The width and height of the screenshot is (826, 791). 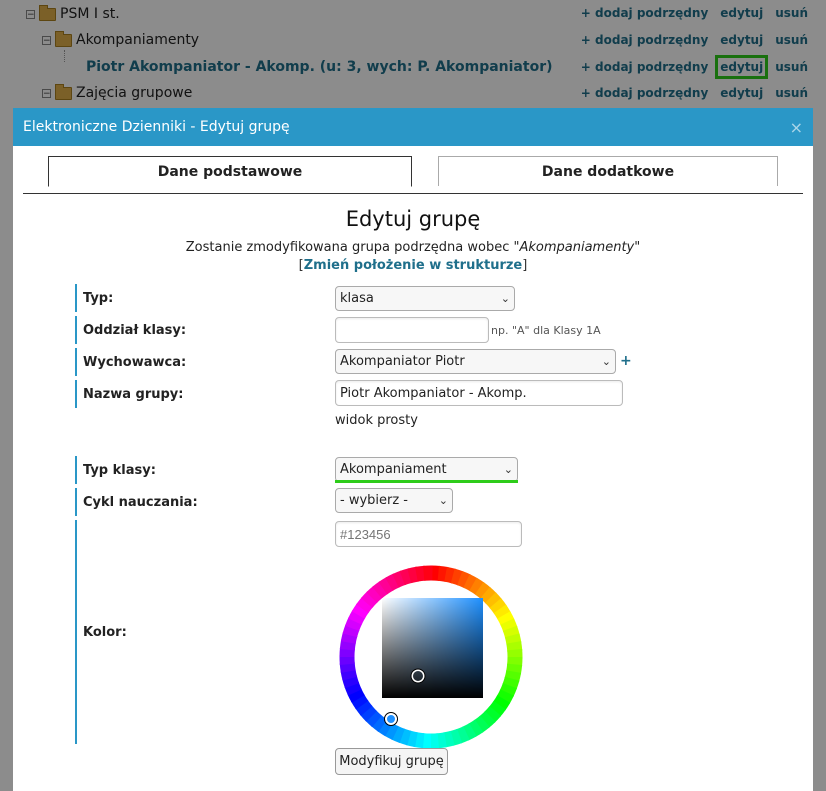 I want to click on simple-view-link: widok prosty, so click(x=376, y=420).